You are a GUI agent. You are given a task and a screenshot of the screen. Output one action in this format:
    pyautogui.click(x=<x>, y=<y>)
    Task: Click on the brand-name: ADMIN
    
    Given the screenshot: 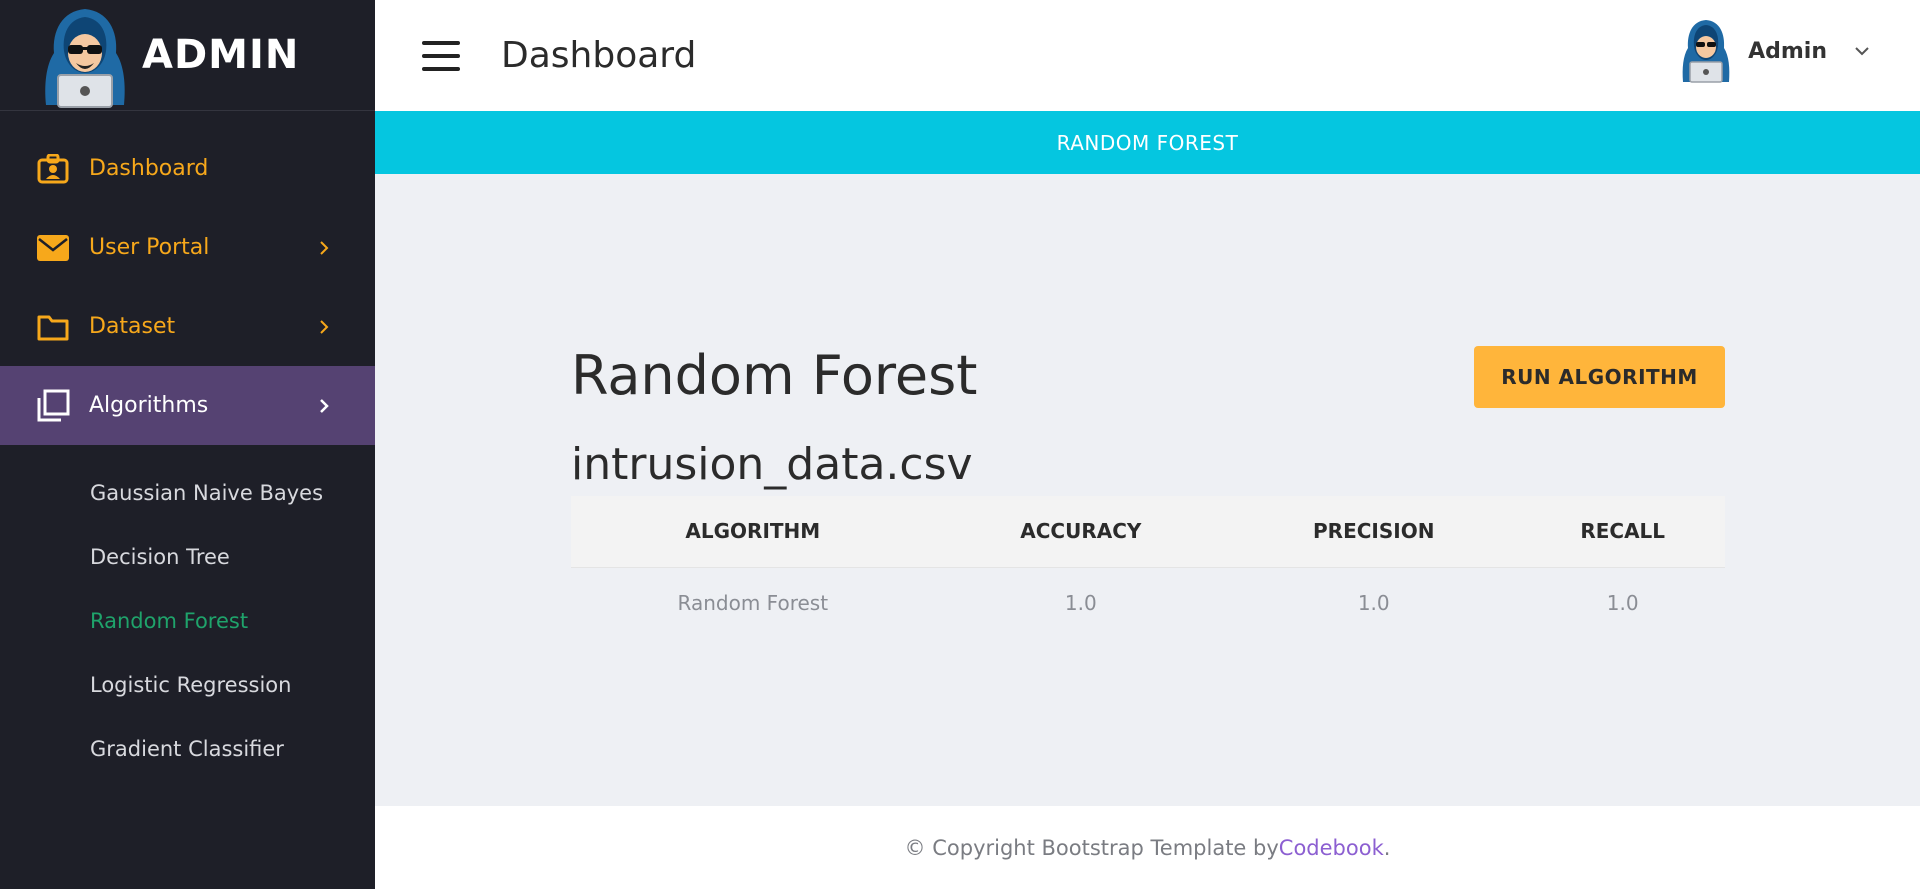 What is the action you would take?
    pyautogui.click(x=221, y=55)
    